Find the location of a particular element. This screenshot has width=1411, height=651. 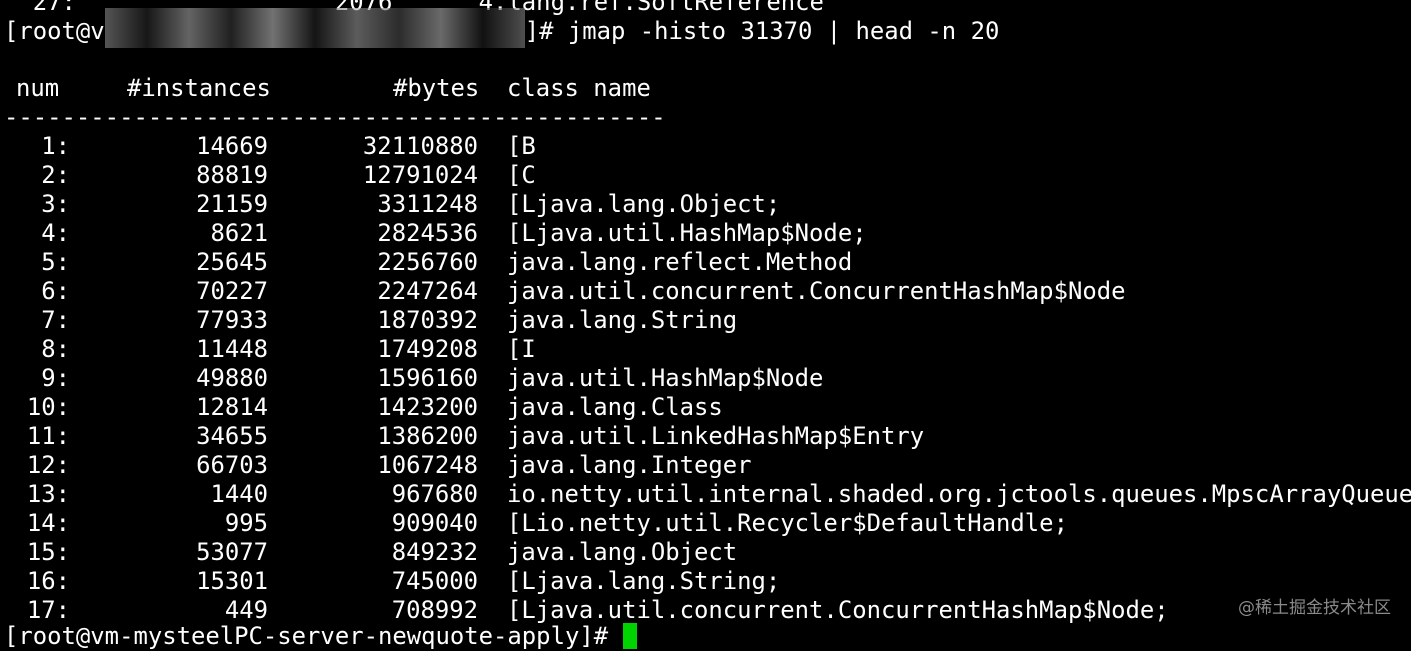

row-bytes: 12791024 is located at coordinates (420, 175).